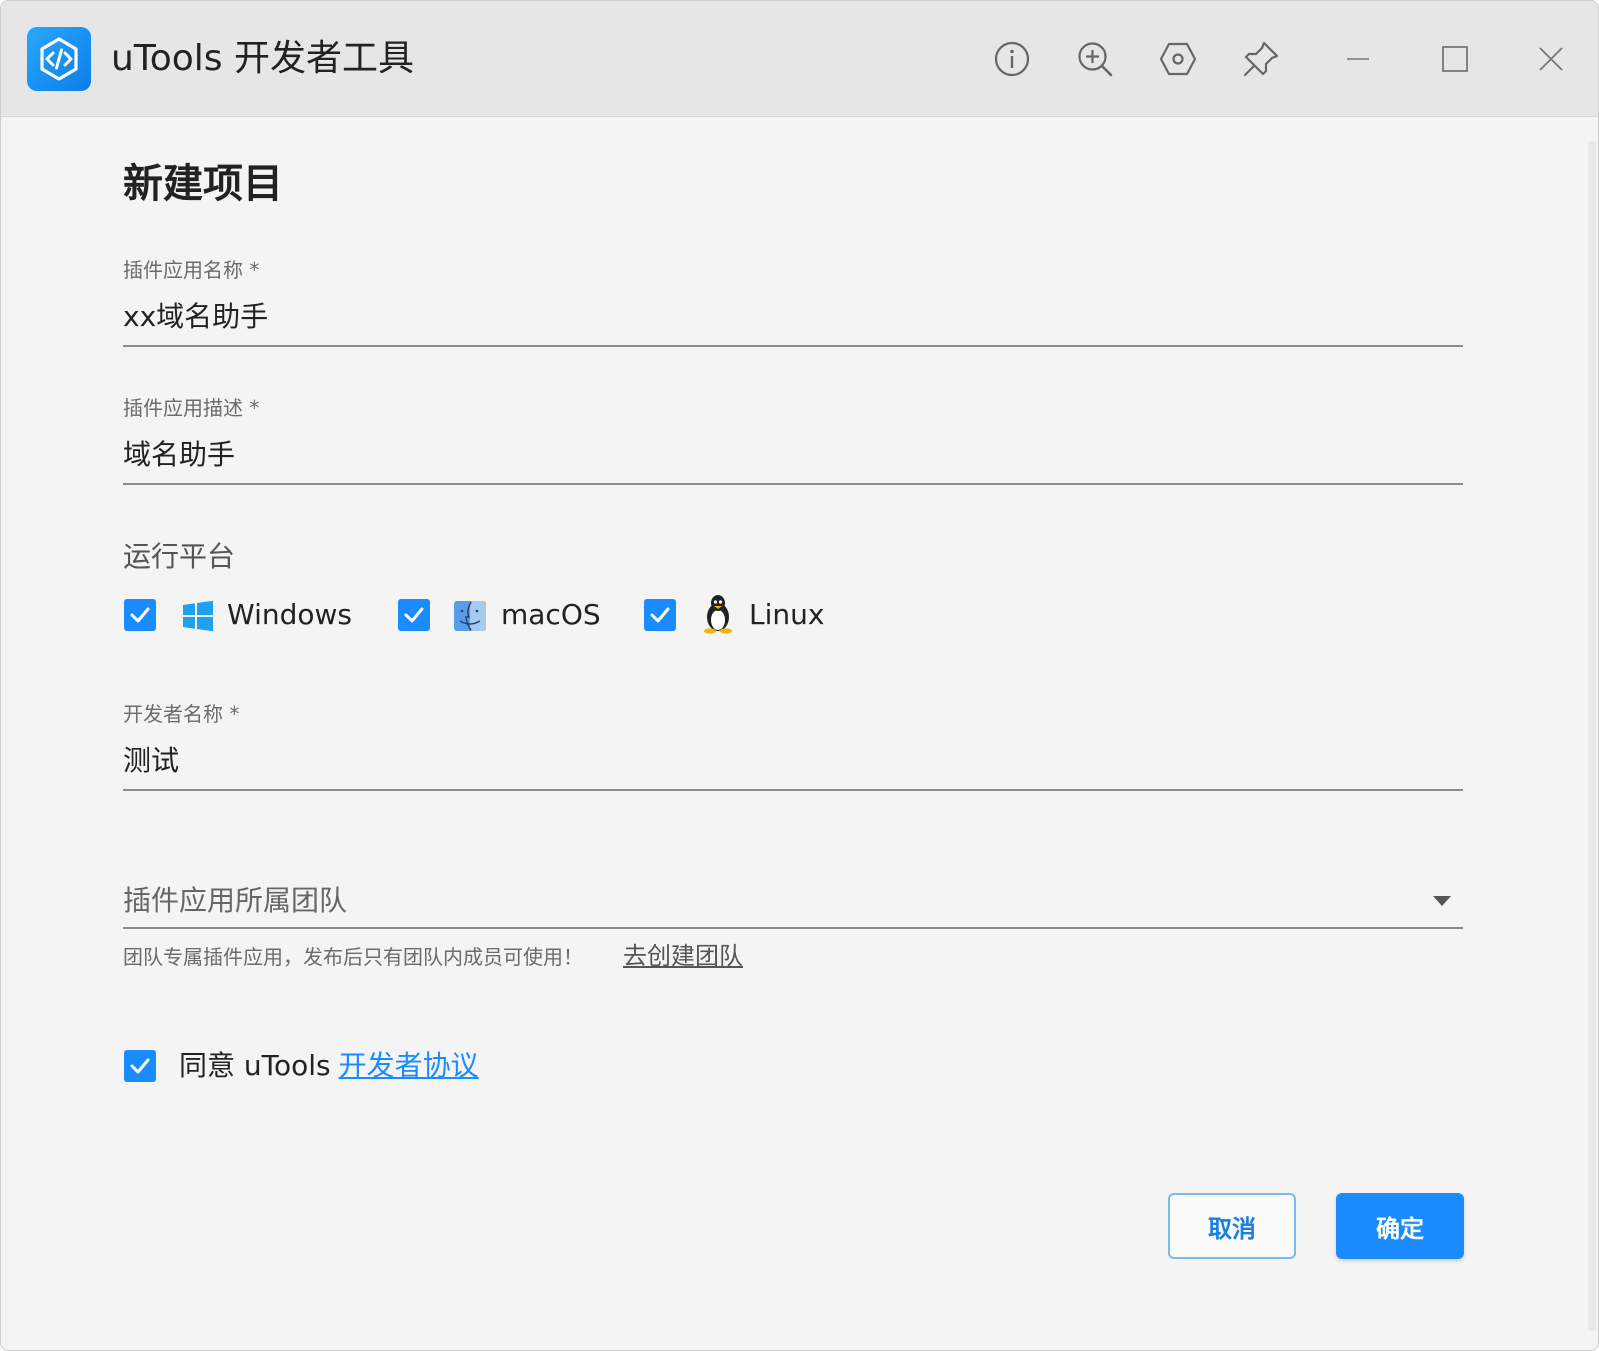 Image resolution: width=1599 pixels, height=1351 pixels. What do you see at coordinates (181, 714) in the screenshot?
I see `developer-field-label: 开发者名称 *` at bounding box center [181, 714].